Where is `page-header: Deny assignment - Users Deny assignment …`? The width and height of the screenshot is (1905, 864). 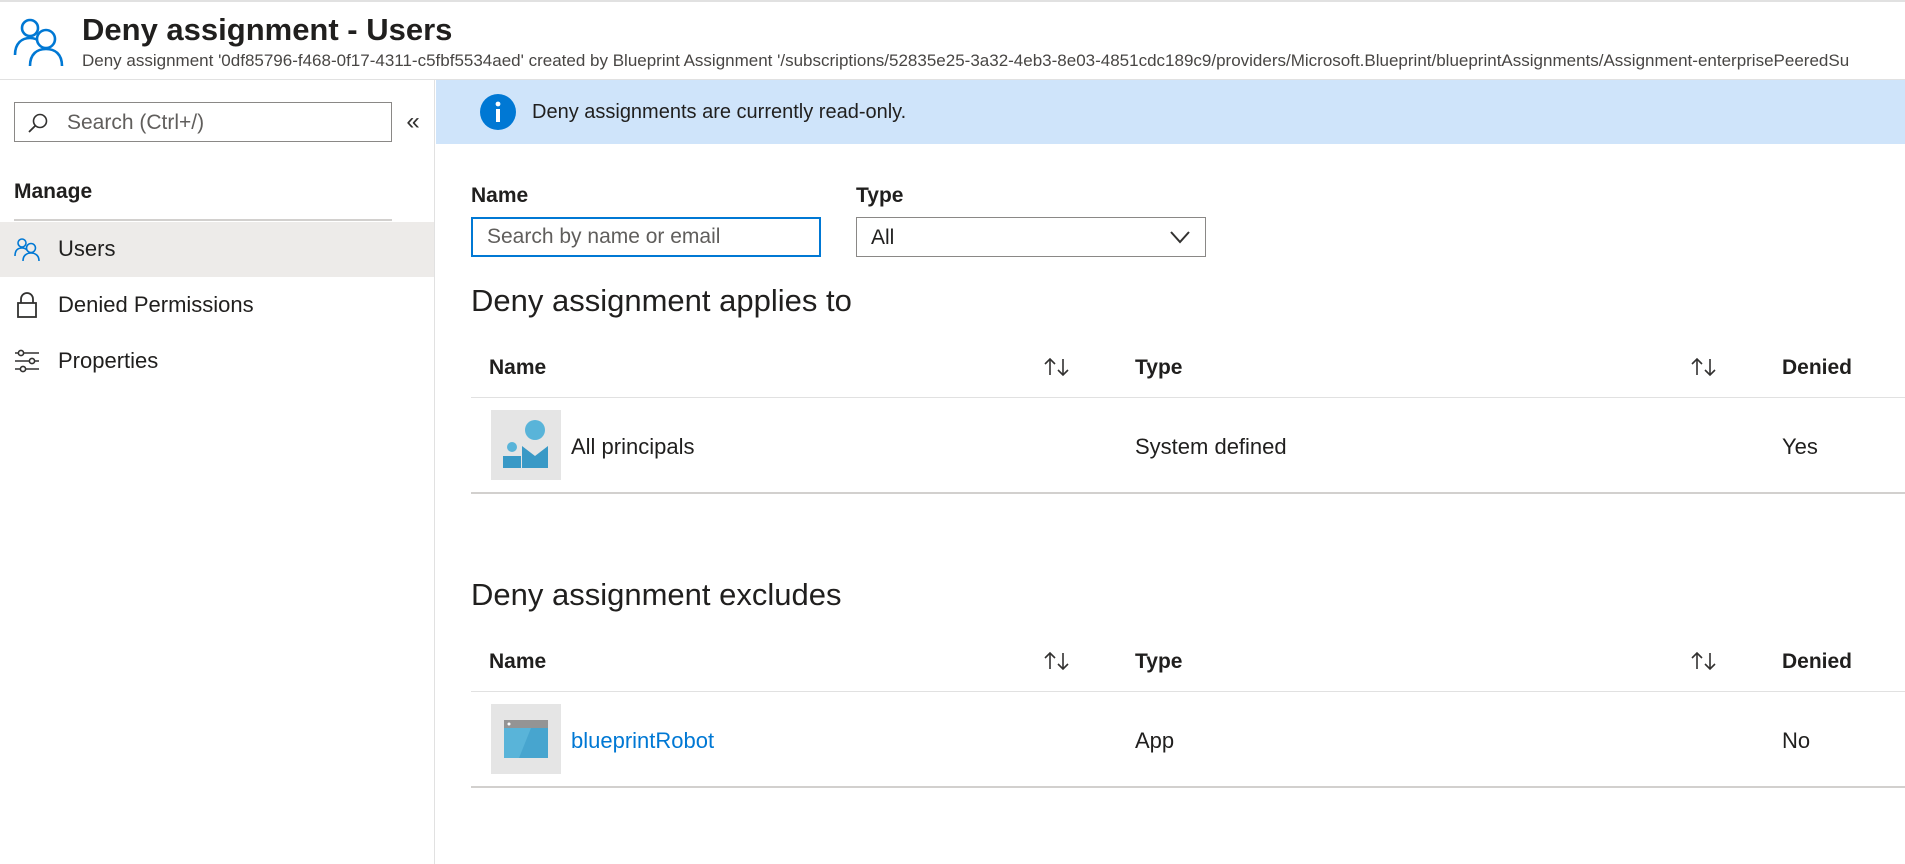
page-header: Deny assignment - Users Deny assignment … is located at coordinates (952, 40).